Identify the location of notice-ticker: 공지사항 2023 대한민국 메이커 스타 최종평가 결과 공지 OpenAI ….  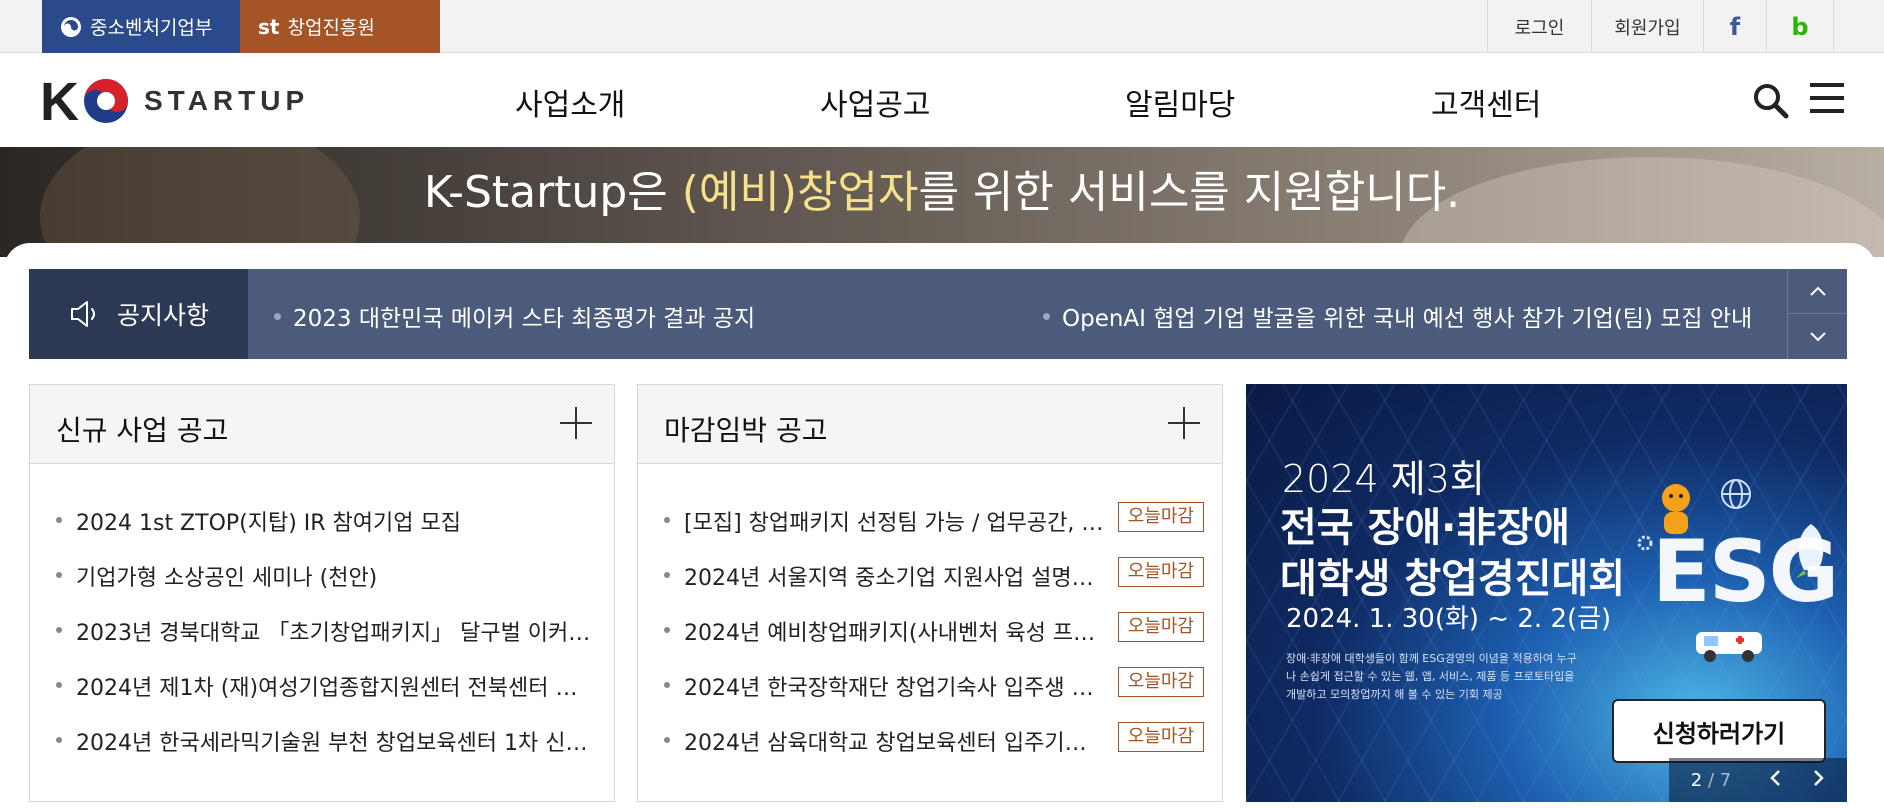
(938, 314).